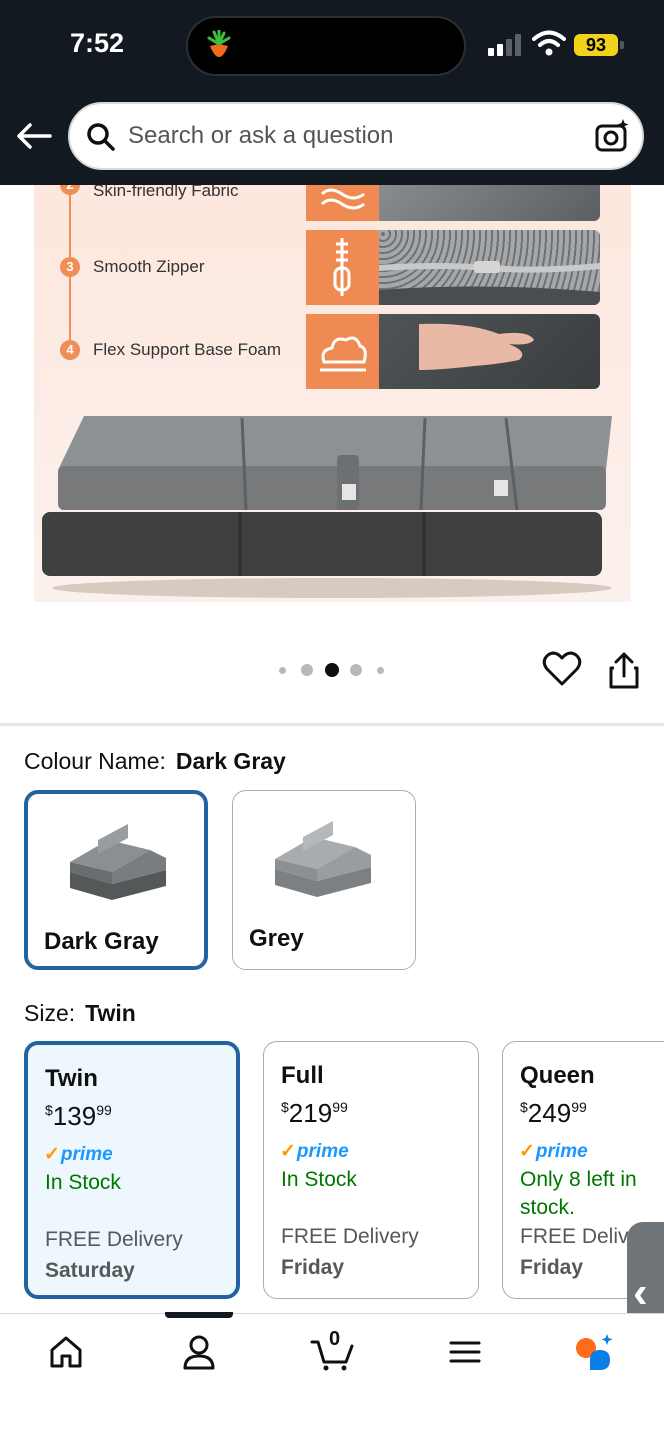  What do you see at coordinates (97, 43) in the screenshot?
I see `clock: 7:52` at bounding box center [97, 43].